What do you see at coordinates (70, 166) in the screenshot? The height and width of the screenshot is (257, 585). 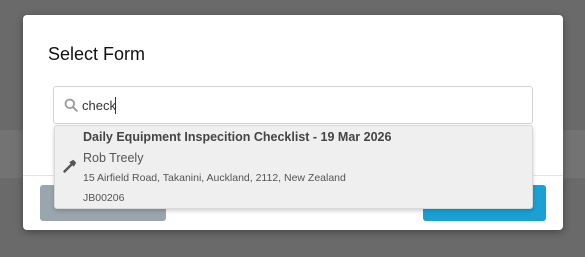 I see `hammer-icon` at bounding box center [70, 166].